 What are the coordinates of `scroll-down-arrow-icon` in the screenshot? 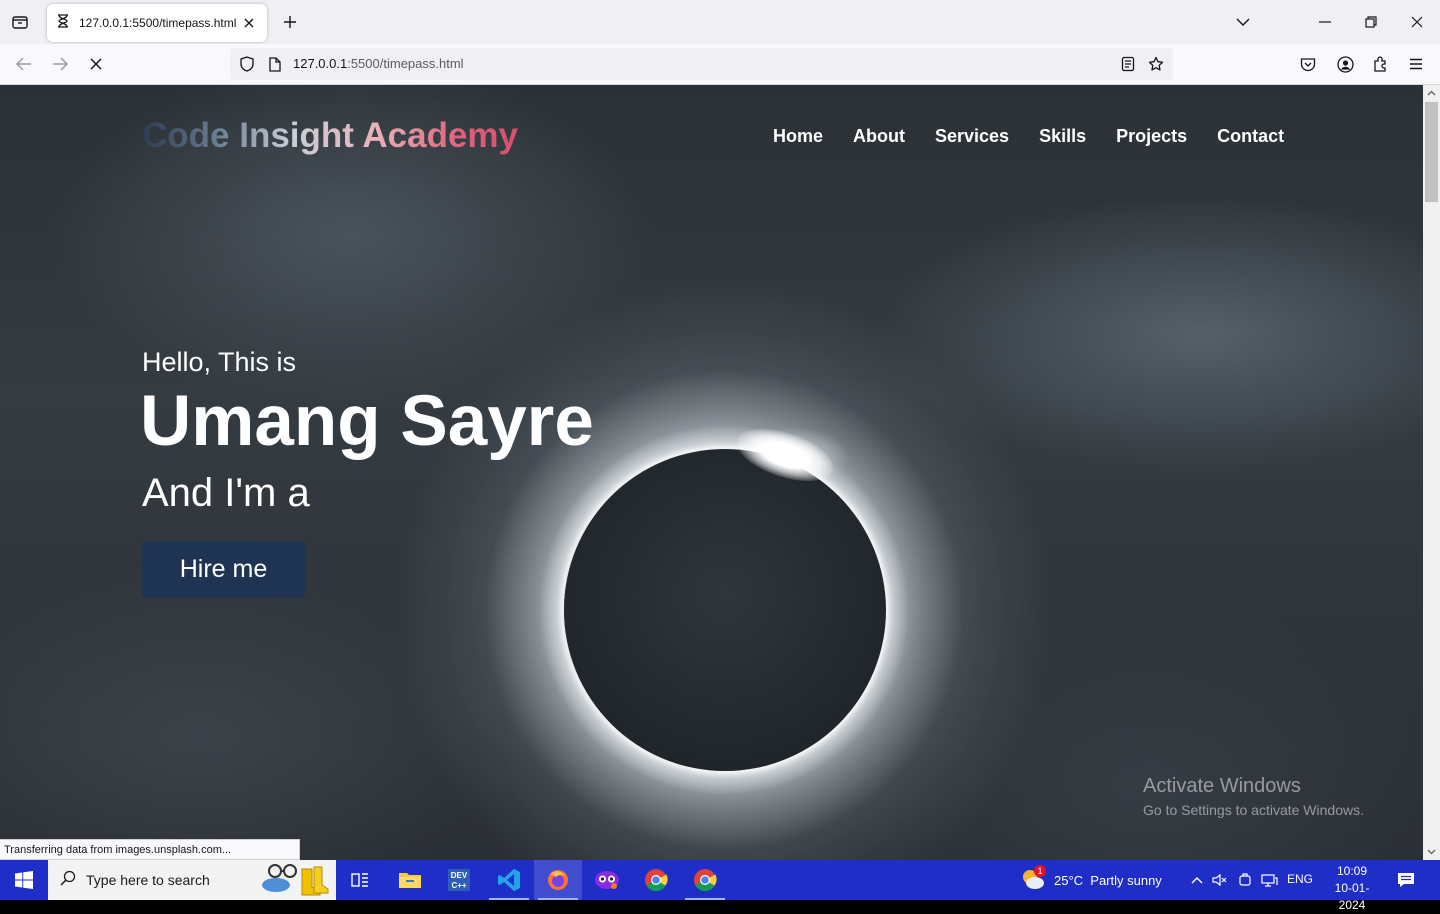 It's located at (1431, 852).